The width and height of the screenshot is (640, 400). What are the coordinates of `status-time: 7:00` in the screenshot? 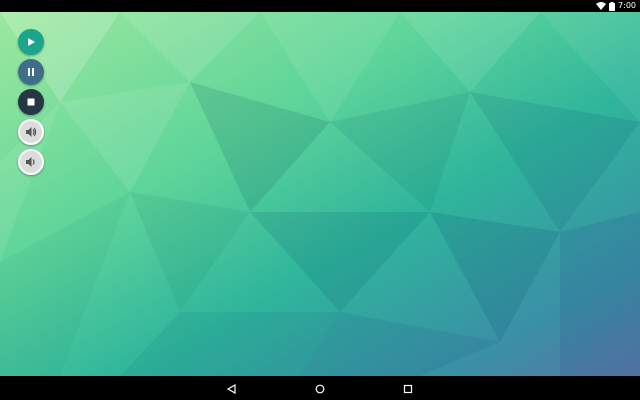 It's located at (627, 5).